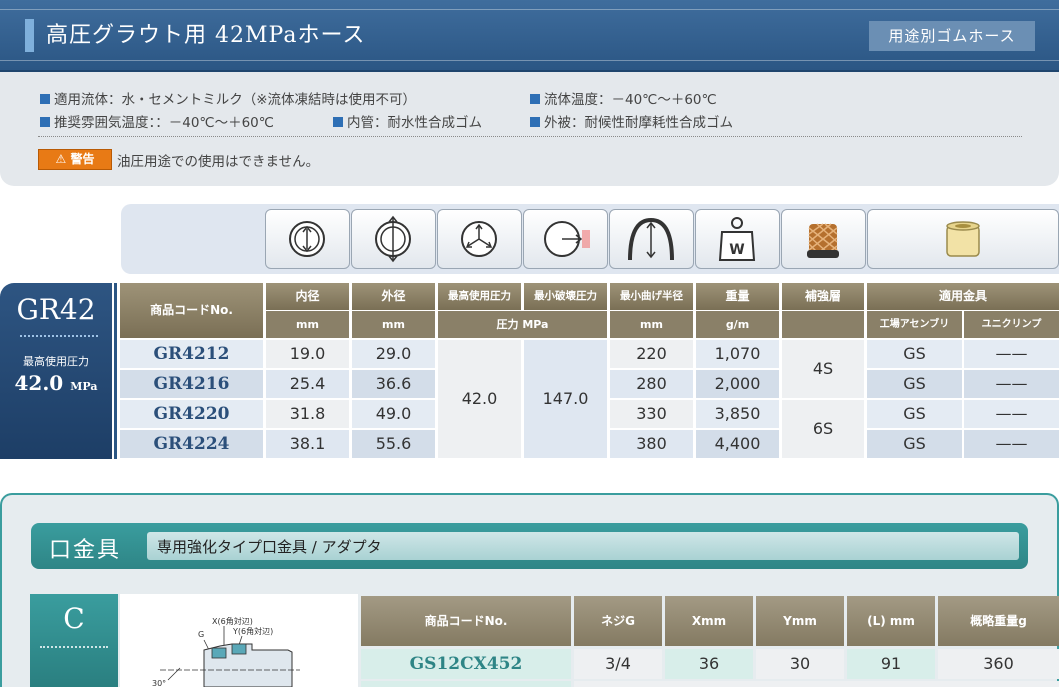 The height and width of the screenshot is (691, 1059). What do you see at coordinates (709, 664) in the screenshot?
I see `cell-x: 36` at bounding box center [709, 664].